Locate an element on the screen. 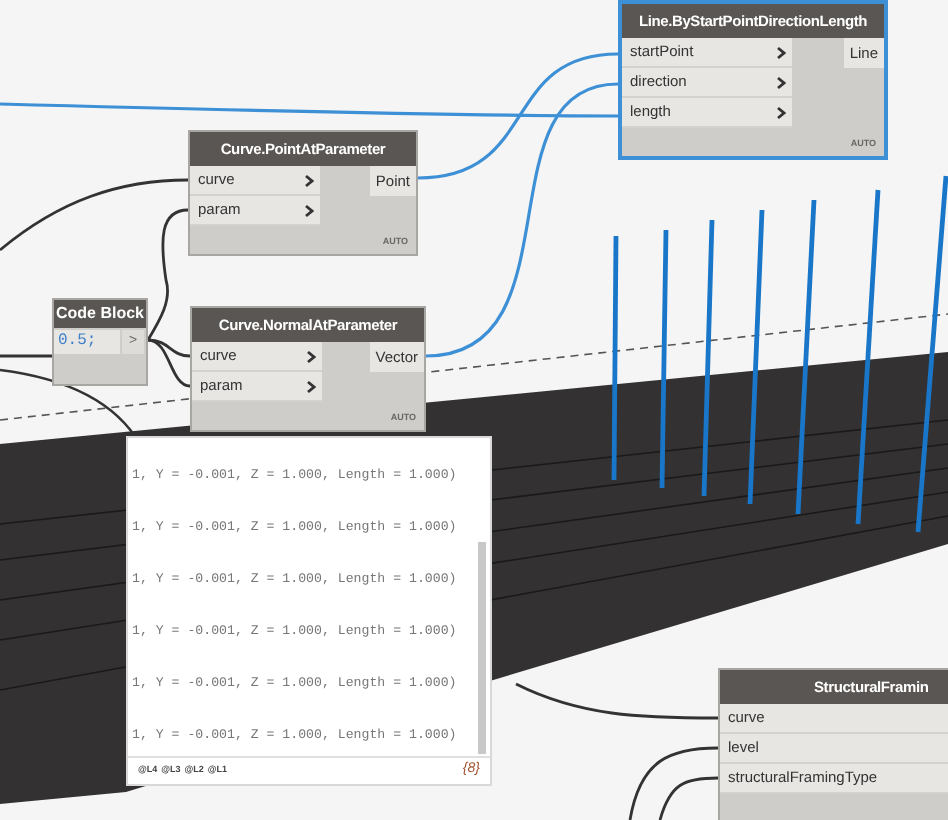  scrollbar is located at coordinates (482, 648).